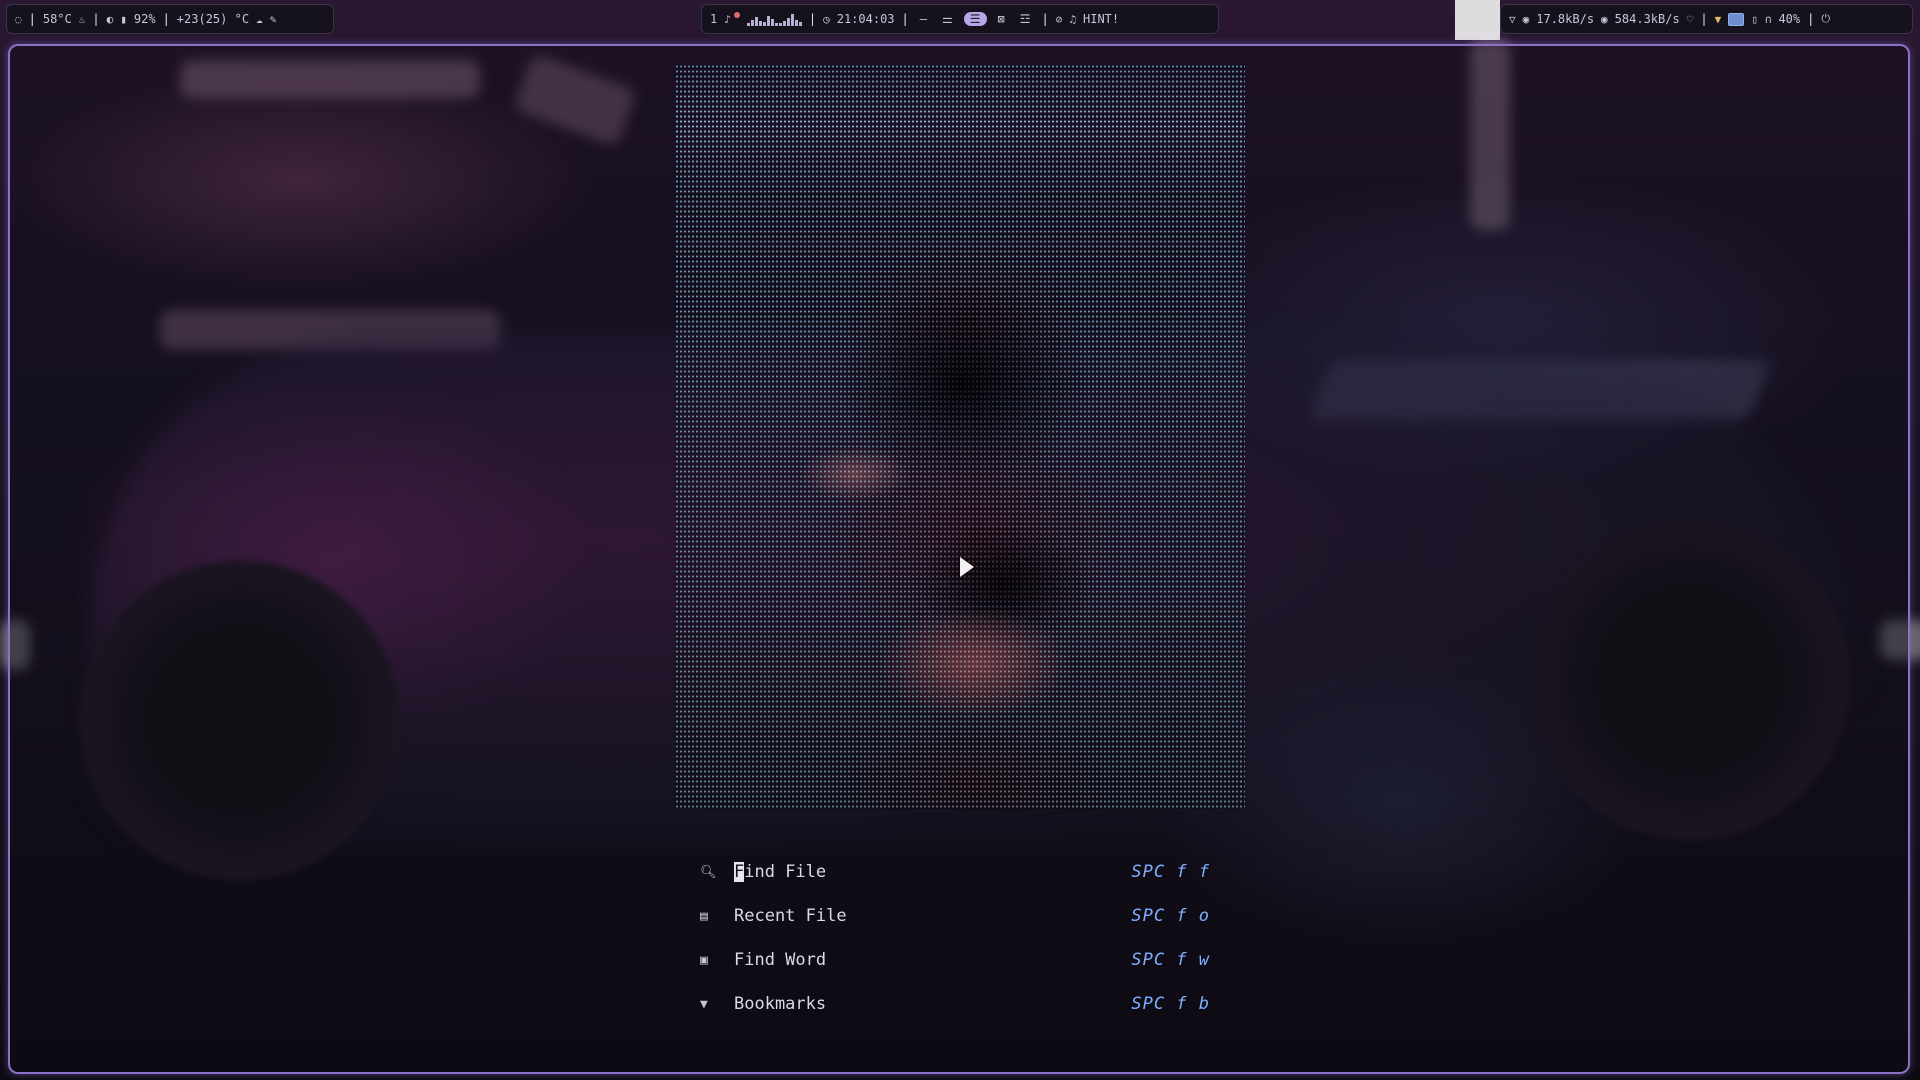  I want to click on menu-item-recent-file: ▤ Recent File SPC f o, so click(955, 916).